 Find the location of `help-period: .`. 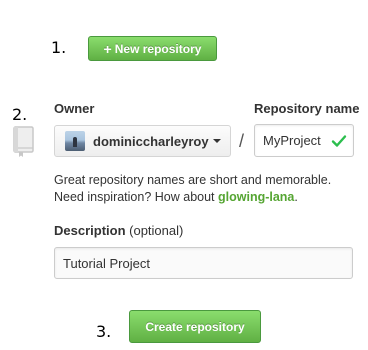

help-period: . is located at coordinates (296, 197).